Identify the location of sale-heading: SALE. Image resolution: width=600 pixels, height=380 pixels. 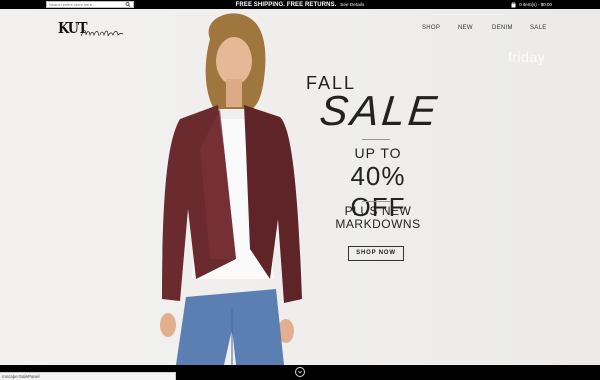
(379, 110).